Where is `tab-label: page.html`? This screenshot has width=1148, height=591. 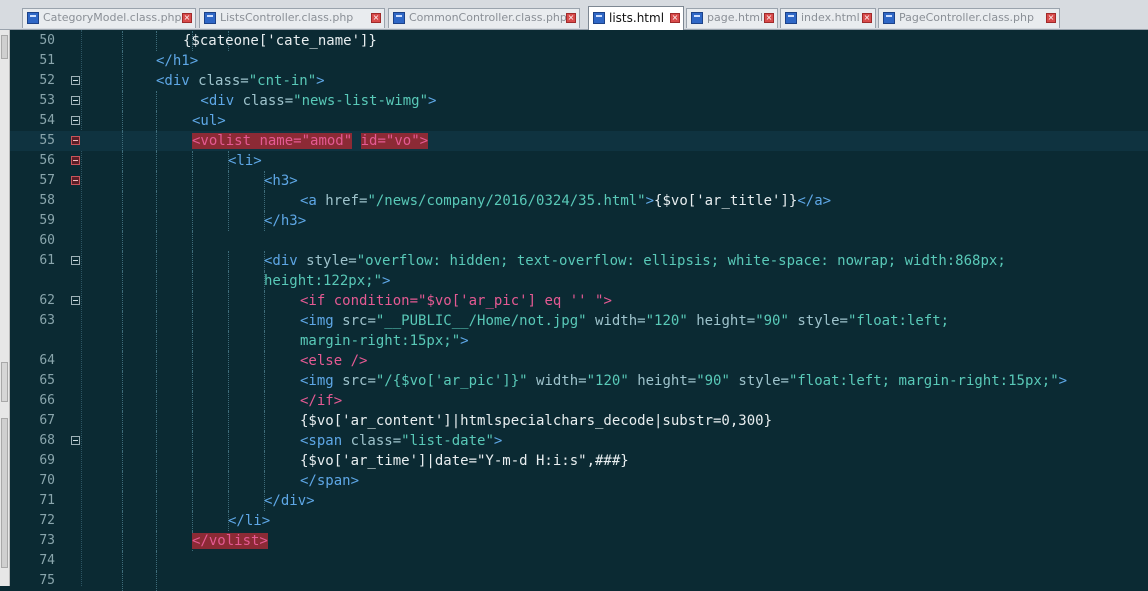
tab-label: page.html is located at coordinates (735, 17).